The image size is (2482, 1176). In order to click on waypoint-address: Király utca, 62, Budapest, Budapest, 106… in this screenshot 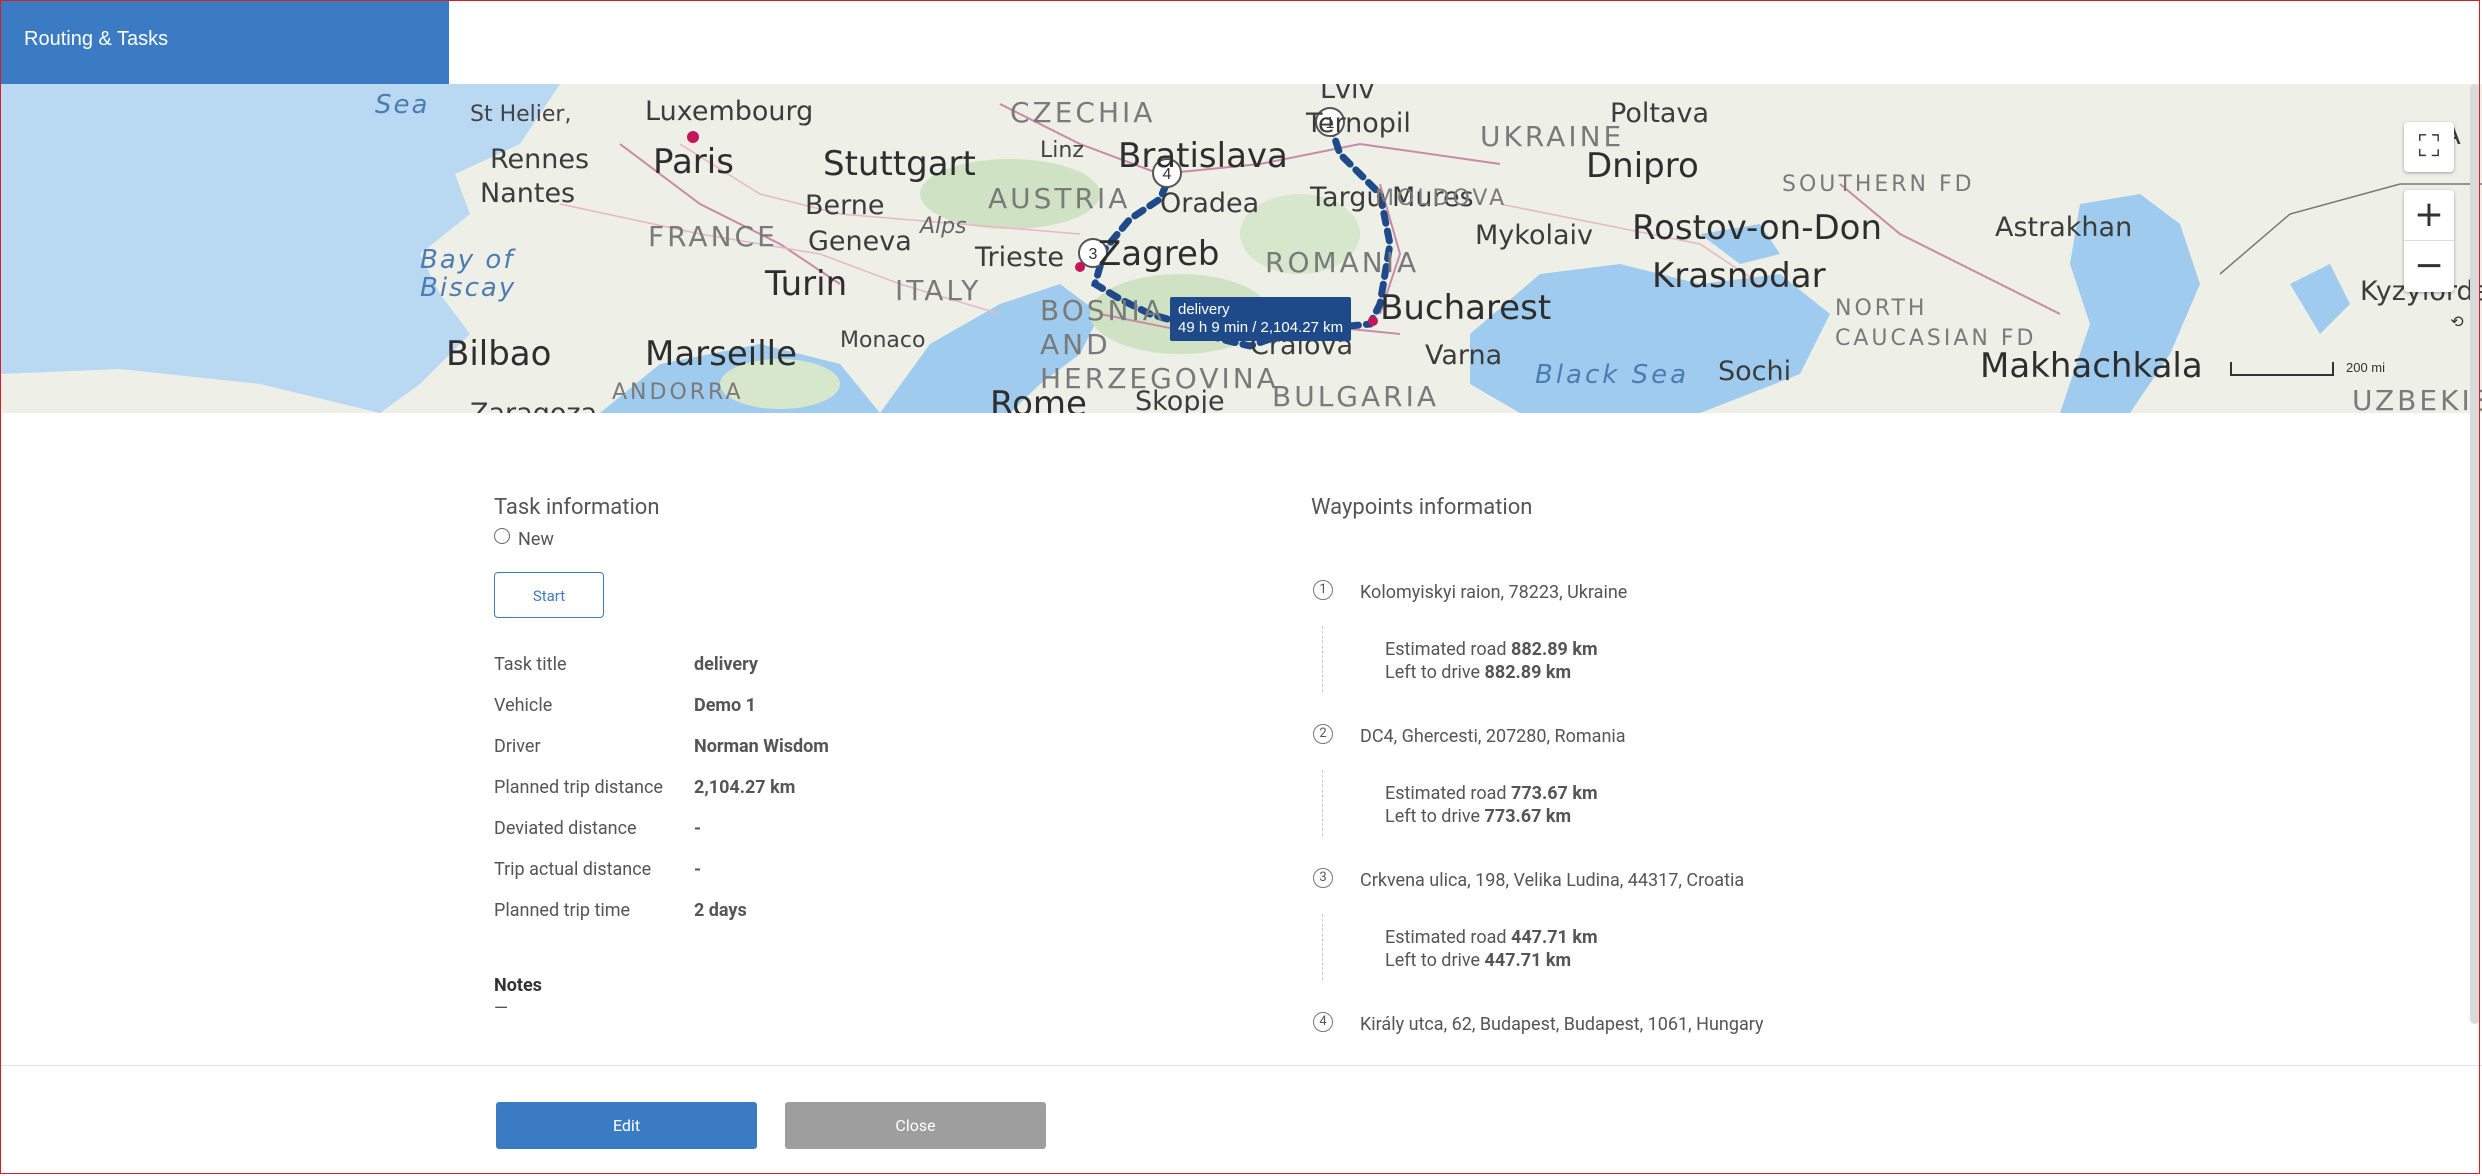, I will do `click(1562, 1024)`.